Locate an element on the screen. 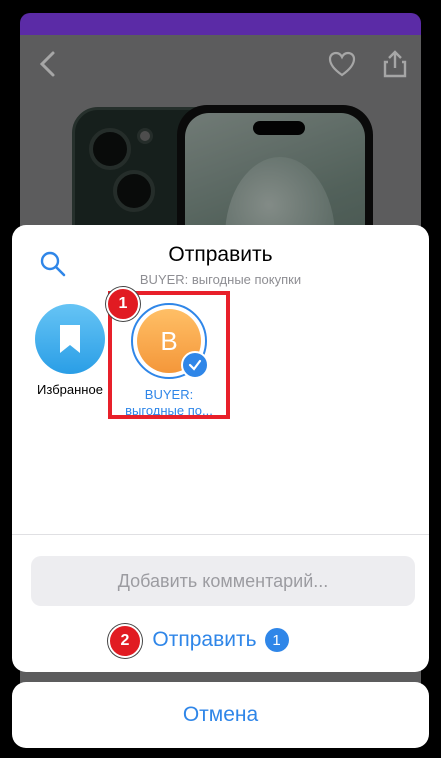  bookmark-icon is located at coordinates (70, 339).